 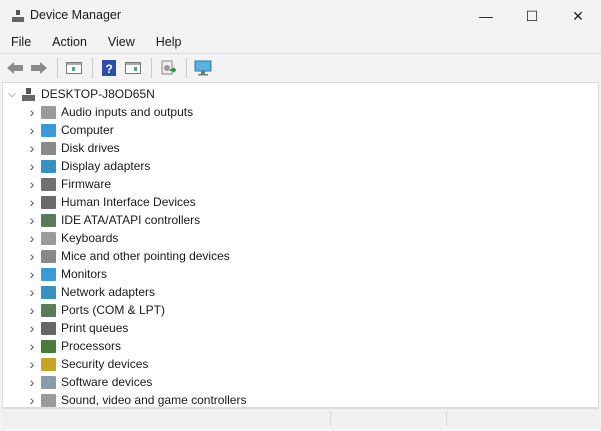 I want to click on properties-button, so click(x=74, y=68).